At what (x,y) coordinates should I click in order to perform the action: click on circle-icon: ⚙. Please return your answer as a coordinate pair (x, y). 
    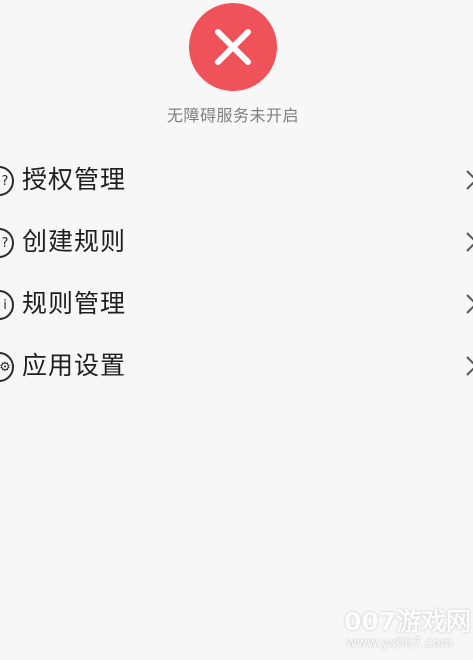
    Looking at the image, I should click on (7, 367).